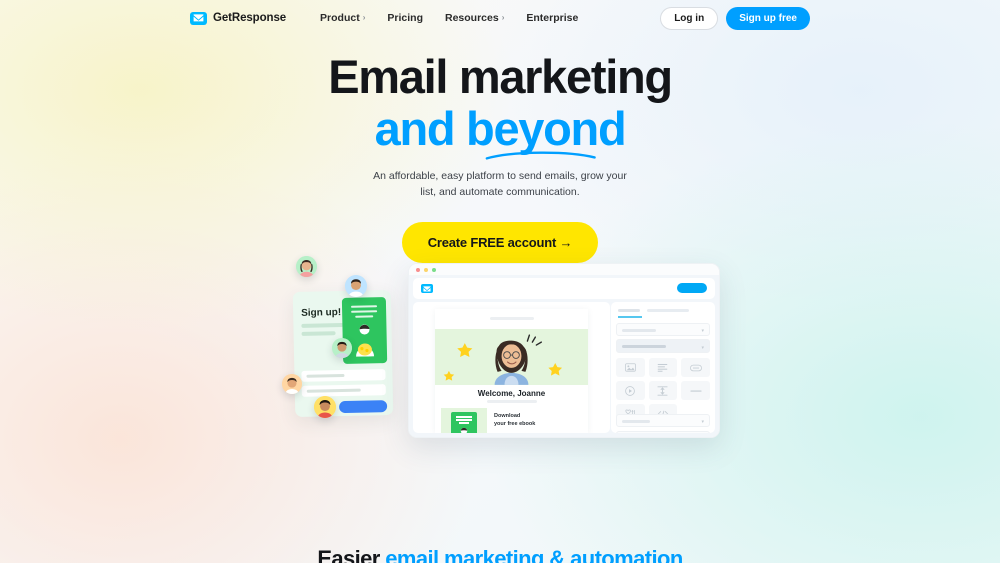 The height and width of the screenshot is (563, 1000). What do you see at coordinates (434, 270) in the screenshot?
I see `traffic-light-maximize-icon` at bounding box center [434, 270].